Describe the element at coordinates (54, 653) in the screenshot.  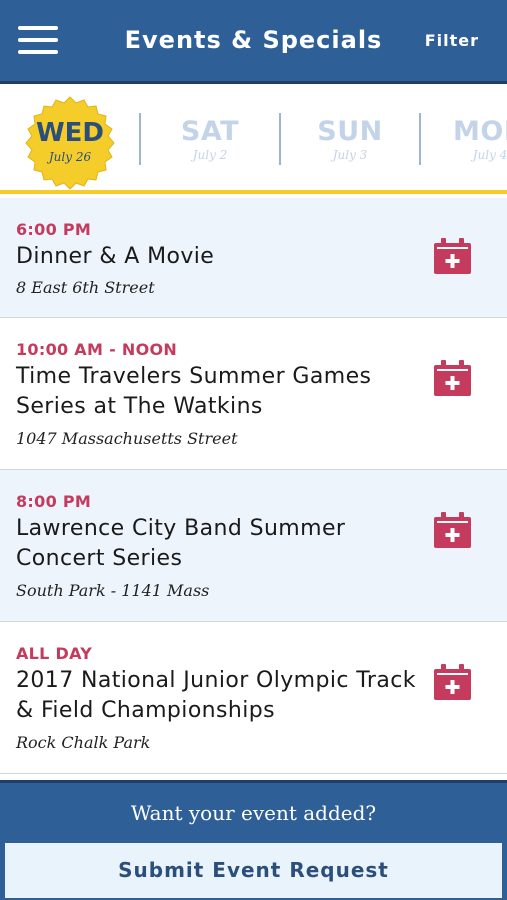
I see `event-time: ALL DAY` at that location.